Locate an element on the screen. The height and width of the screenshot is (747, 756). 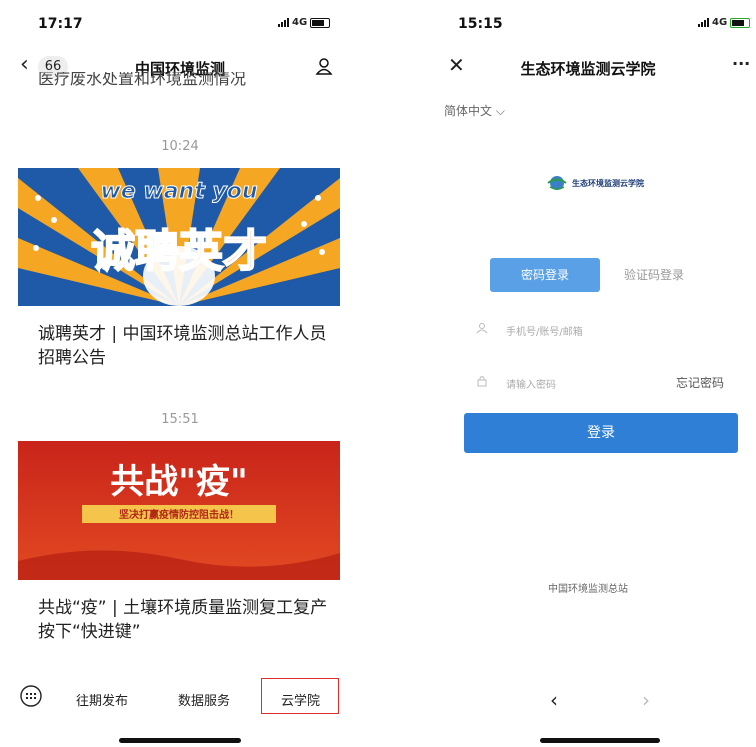
account-input: 手机号/账号/邮箱 is located at coordinates (544, 330).